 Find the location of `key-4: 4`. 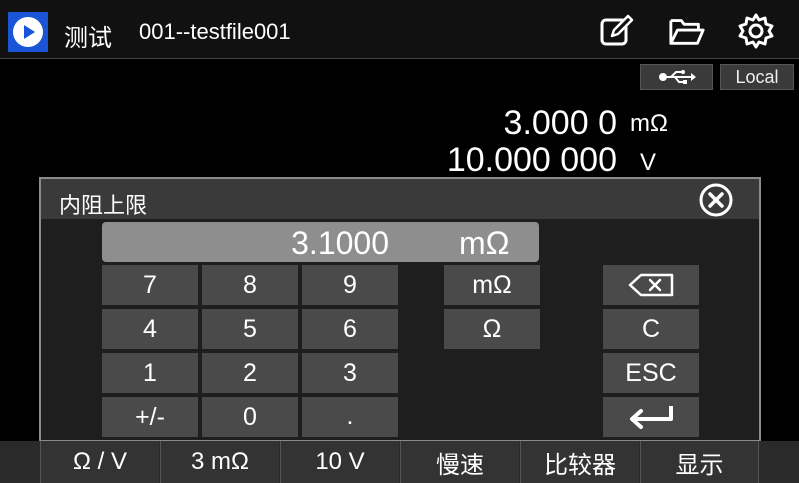

key-4: 4 is located at coordinates (150, 329).